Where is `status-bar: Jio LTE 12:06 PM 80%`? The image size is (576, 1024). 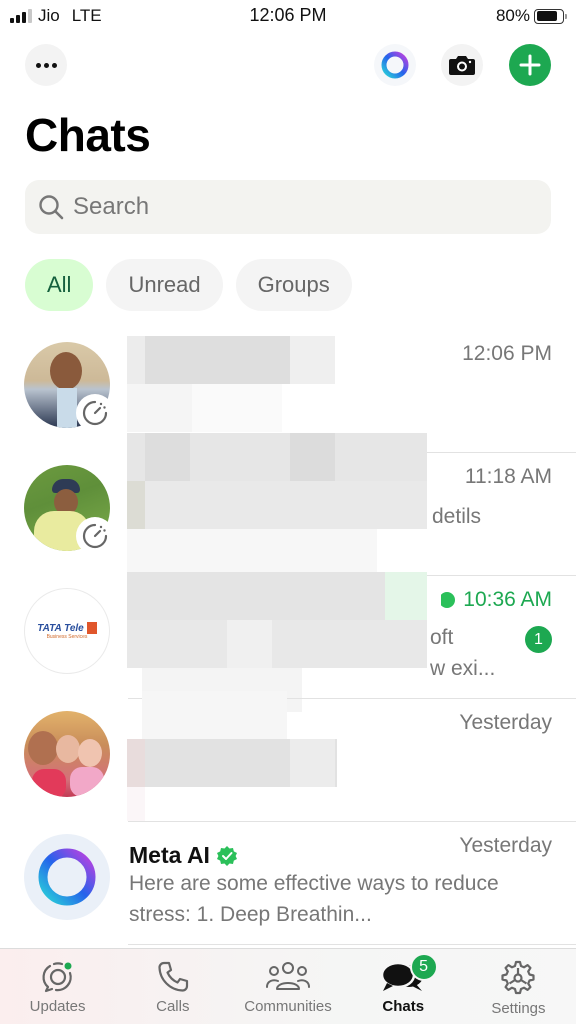 status-bar: Jio LTE 12:06 PM 80% is located at coordinates (288, 17).